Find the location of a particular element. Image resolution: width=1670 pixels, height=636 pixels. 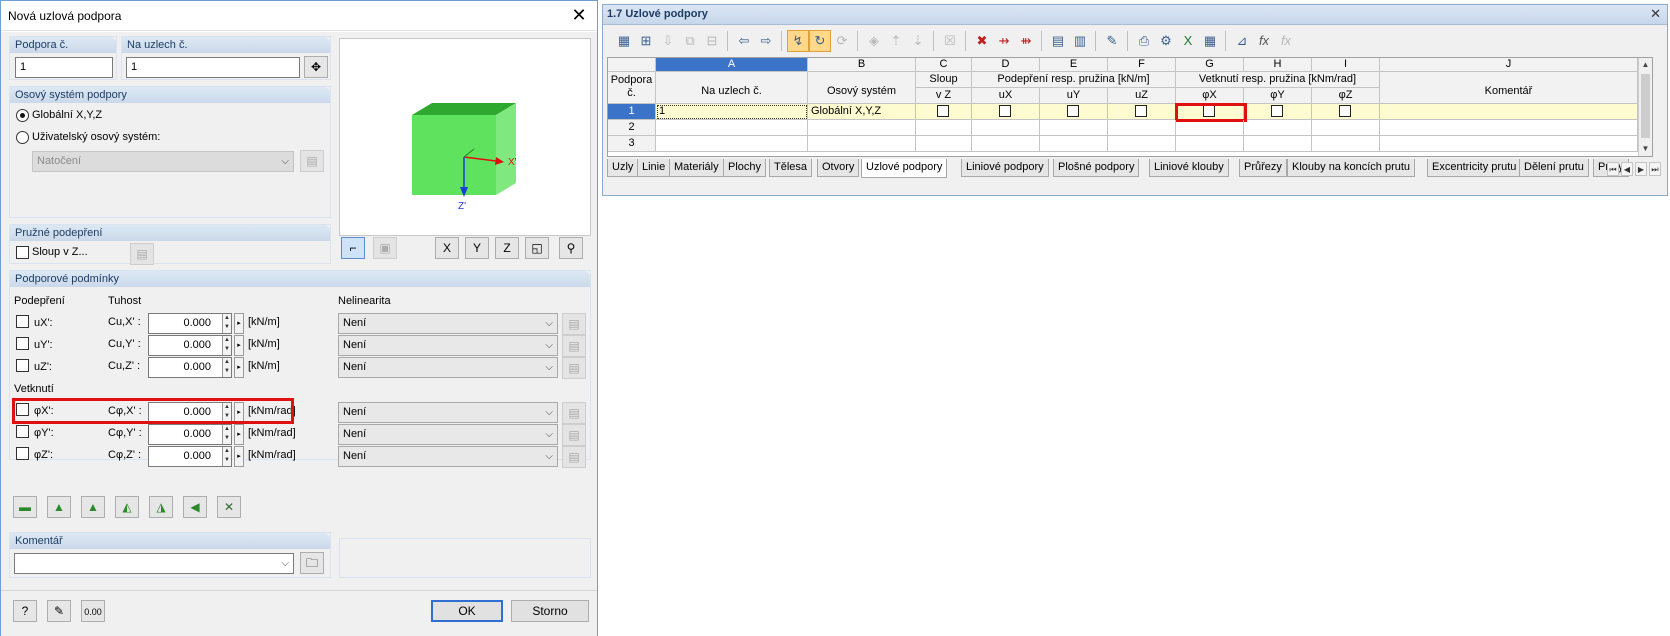

cancel-button: Storno is located at coordinates (550, 611).